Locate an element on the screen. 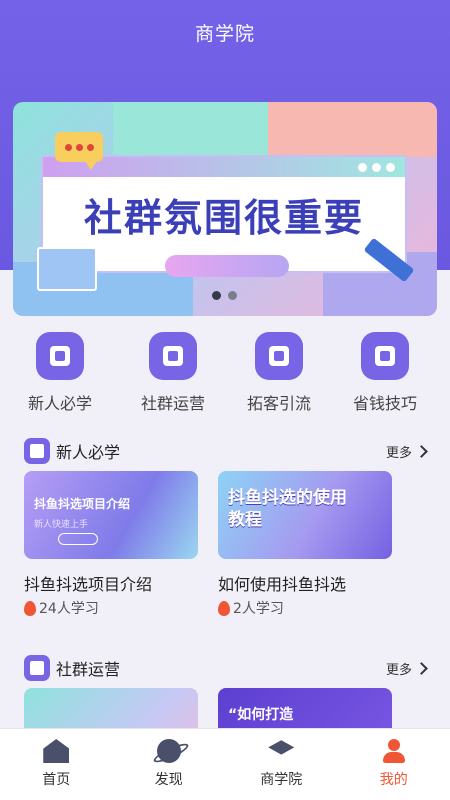 The height and width of the screenshot is (800, 450). tab-label: 我的 is located at coordinates (393, 780).